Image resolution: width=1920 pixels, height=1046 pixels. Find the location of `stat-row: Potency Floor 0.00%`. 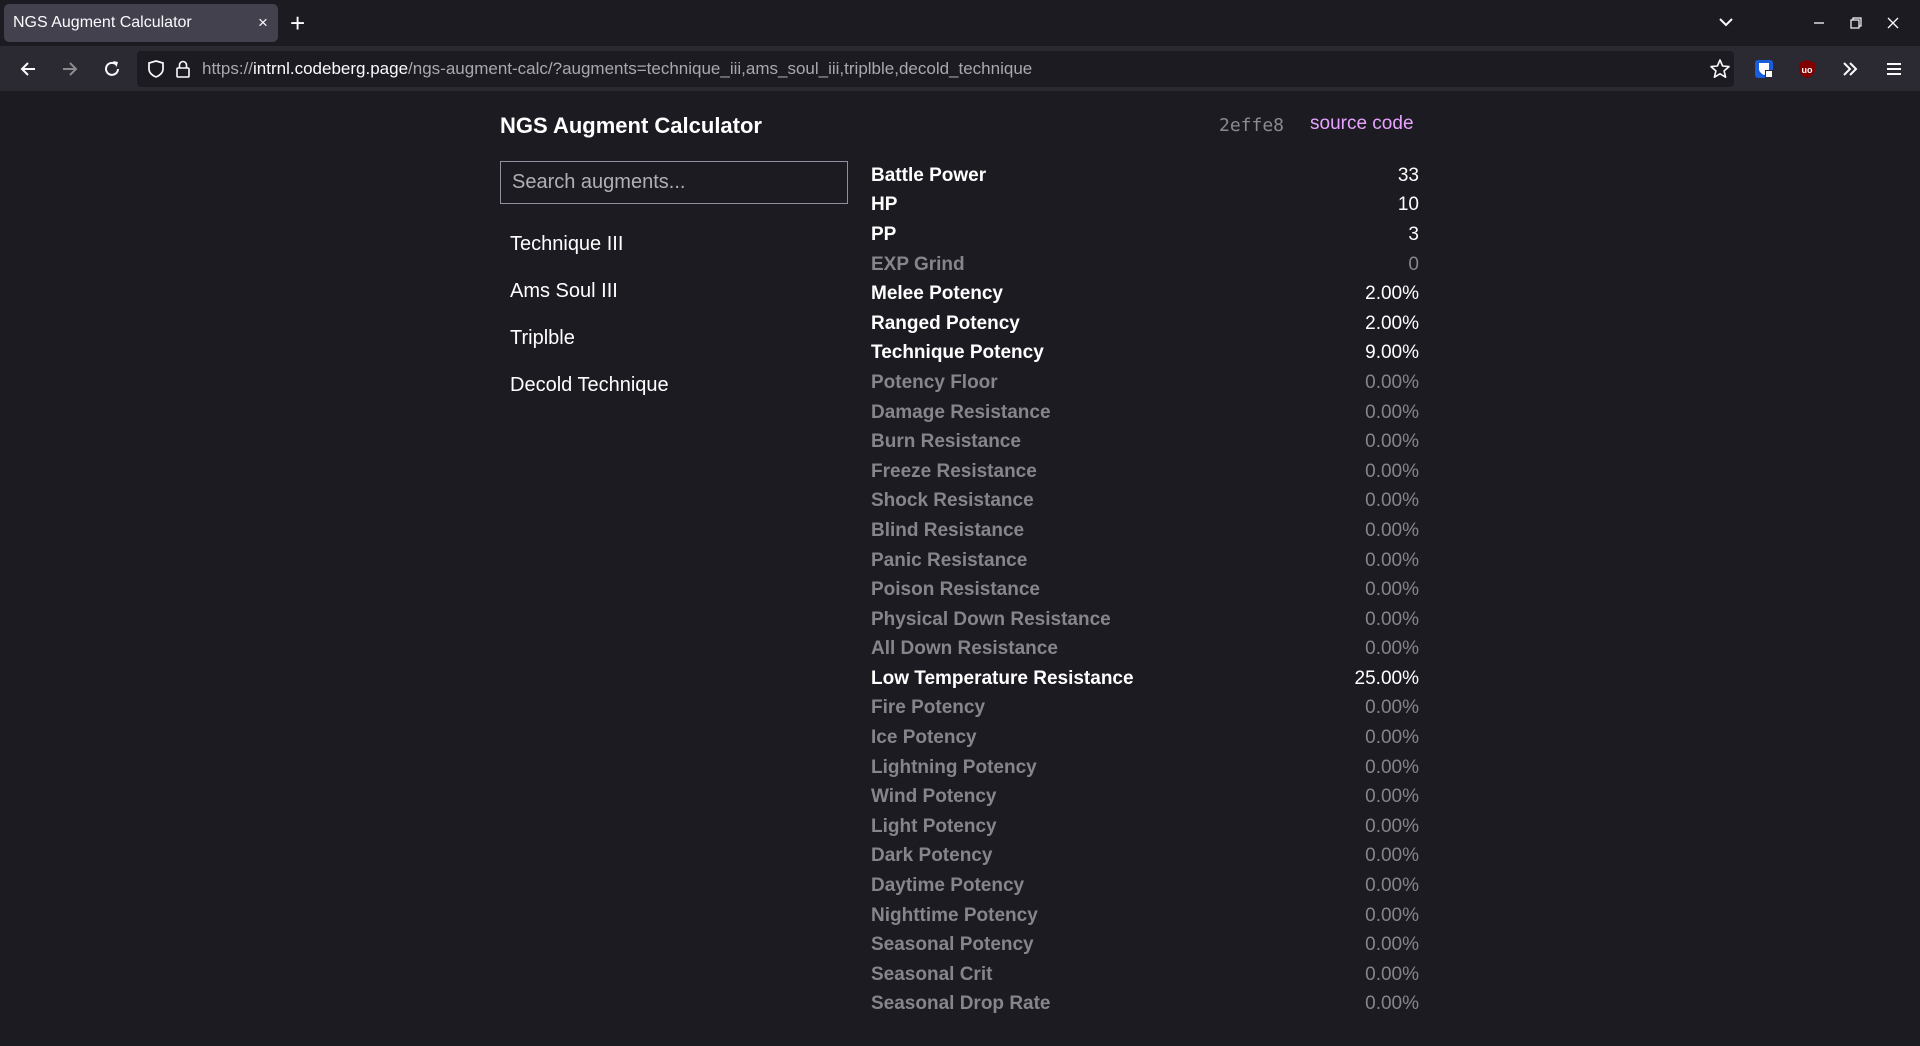

stat-row: Potency Floor 0.00% is located at coordinates (1145, 383).